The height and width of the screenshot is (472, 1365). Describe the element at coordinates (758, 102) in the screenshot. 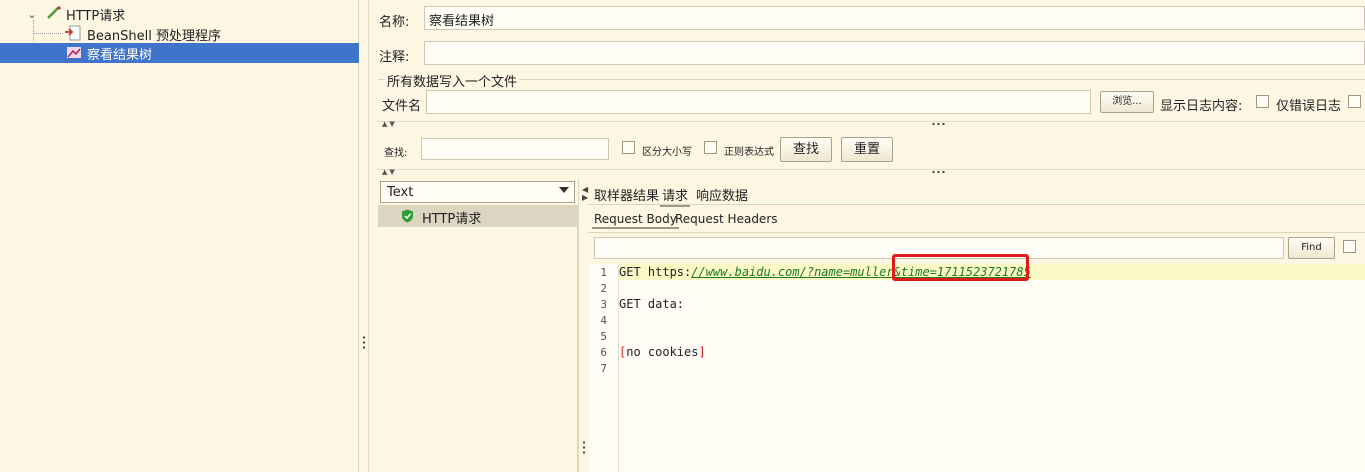

I see `filename-input` at that location.